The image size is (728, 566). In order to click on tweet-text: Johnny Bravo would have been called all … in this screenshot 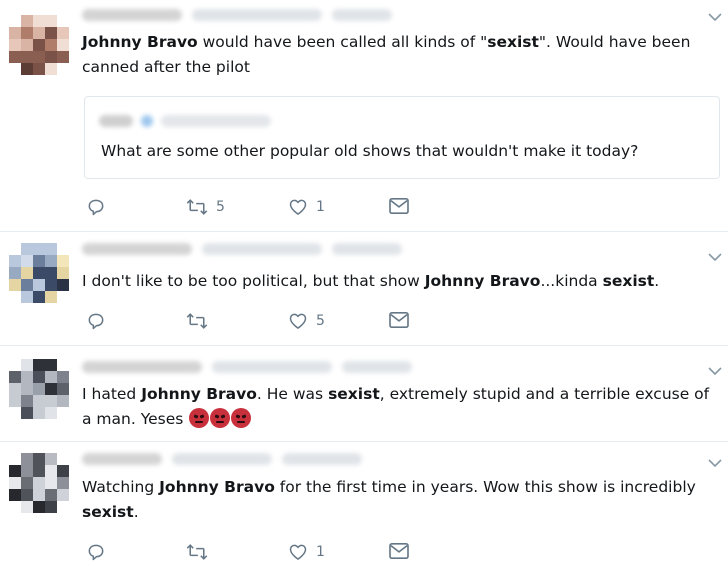, I will do `click(386, 54)`.